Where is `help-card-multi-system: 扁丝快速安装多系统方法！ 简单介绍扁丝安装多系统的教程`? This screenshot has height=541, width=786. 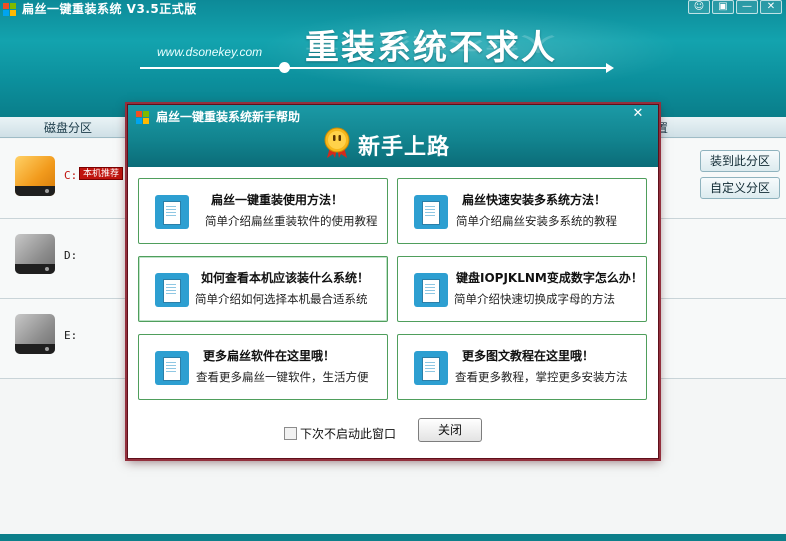
help-card-multi-system: 扁丝快速安装多系统方法！ 简单介绍扁丝安装多系统的教程 is located at coordinates (522, 211).